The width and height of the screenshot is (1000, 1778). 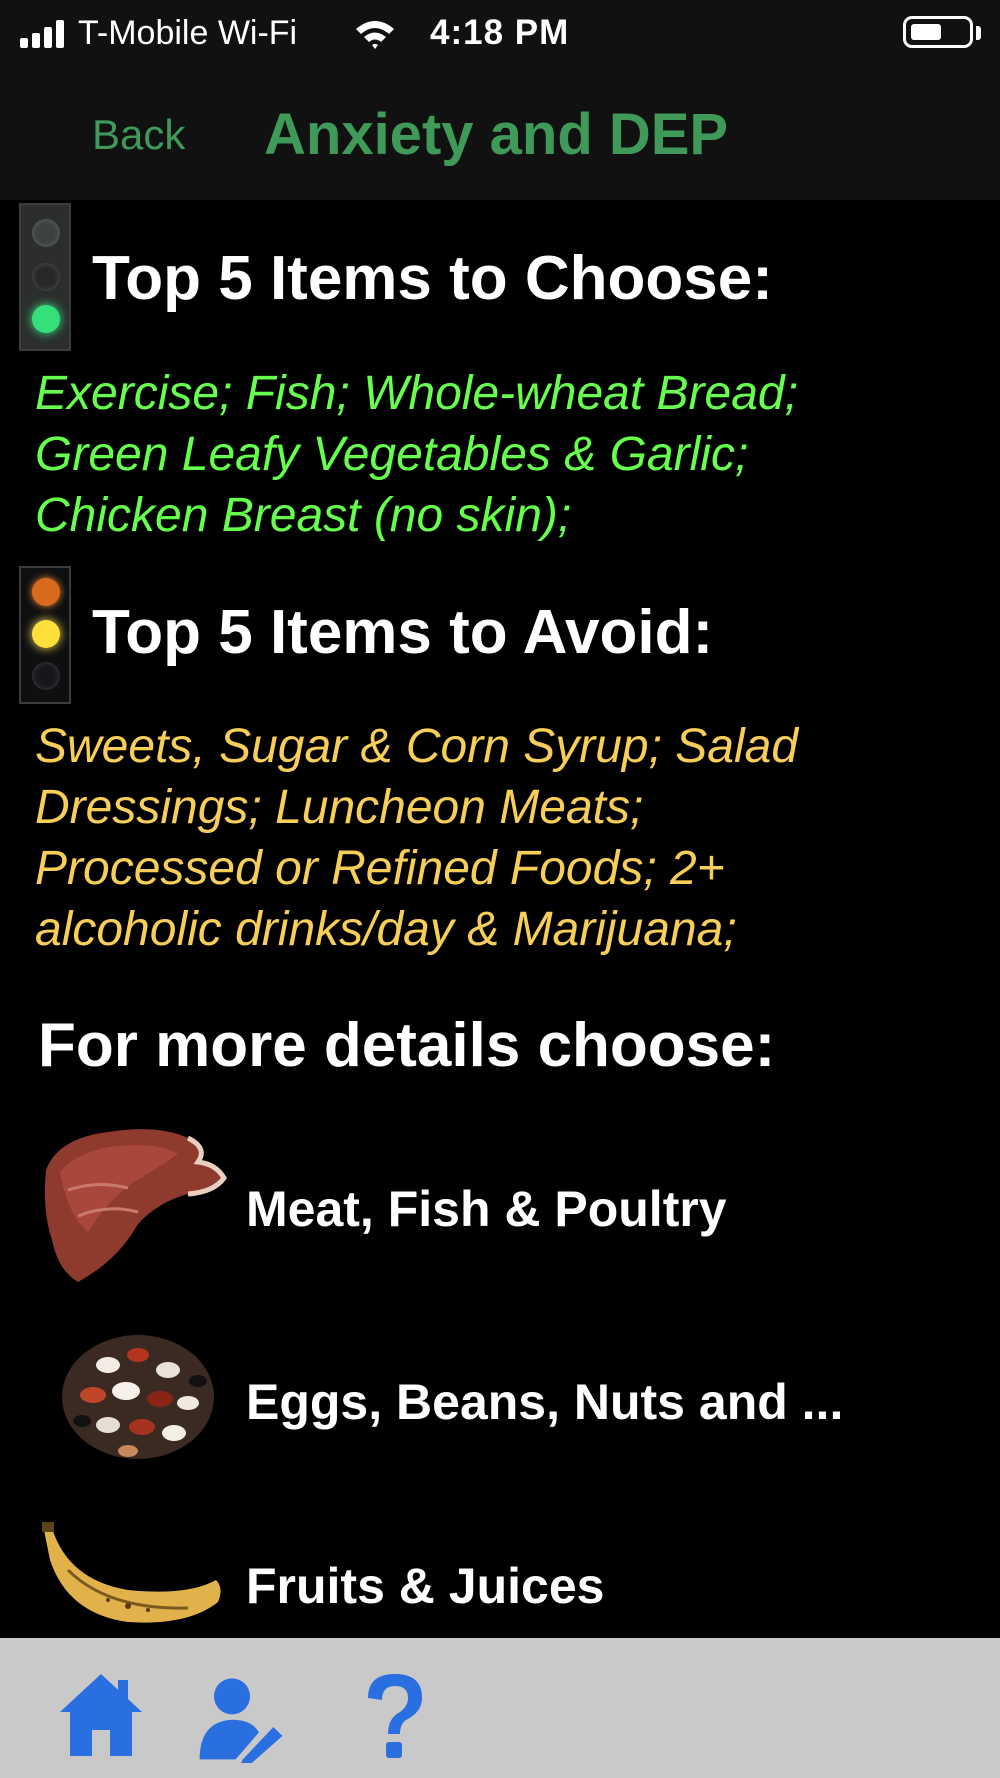 I want to click on carrier-name: T-Mobile Wi-Fi, so click(x=188, y=33).